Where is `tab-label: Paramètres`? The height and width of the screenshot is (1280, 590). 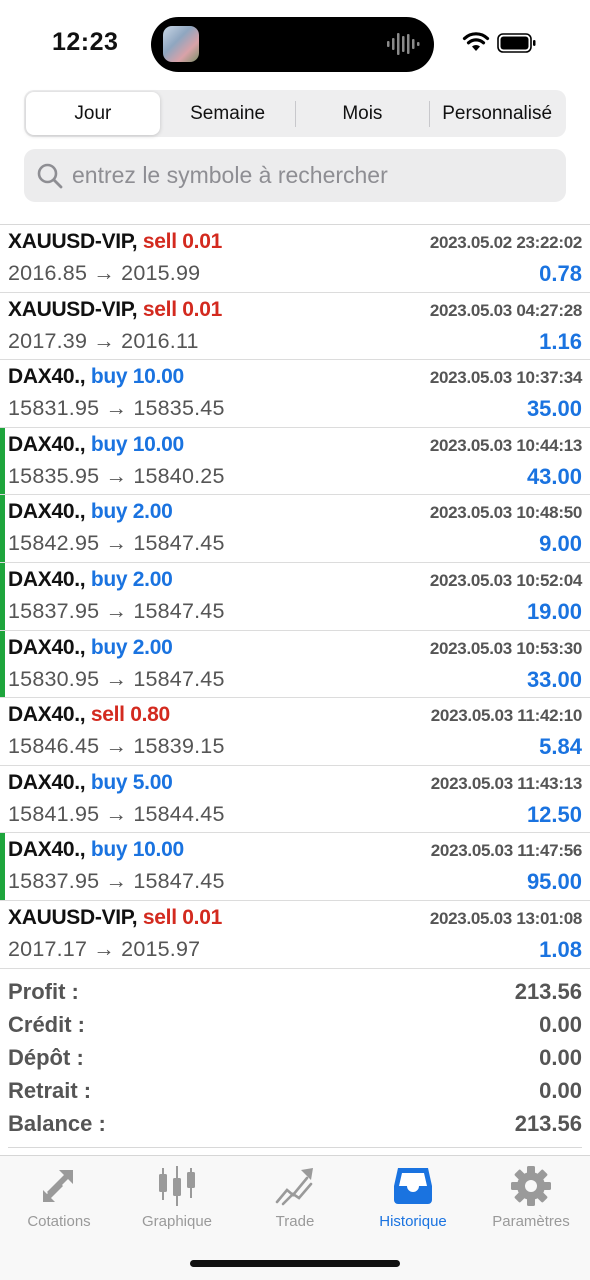
tab-label: Paramètres is located at coordinates (531, 1221).